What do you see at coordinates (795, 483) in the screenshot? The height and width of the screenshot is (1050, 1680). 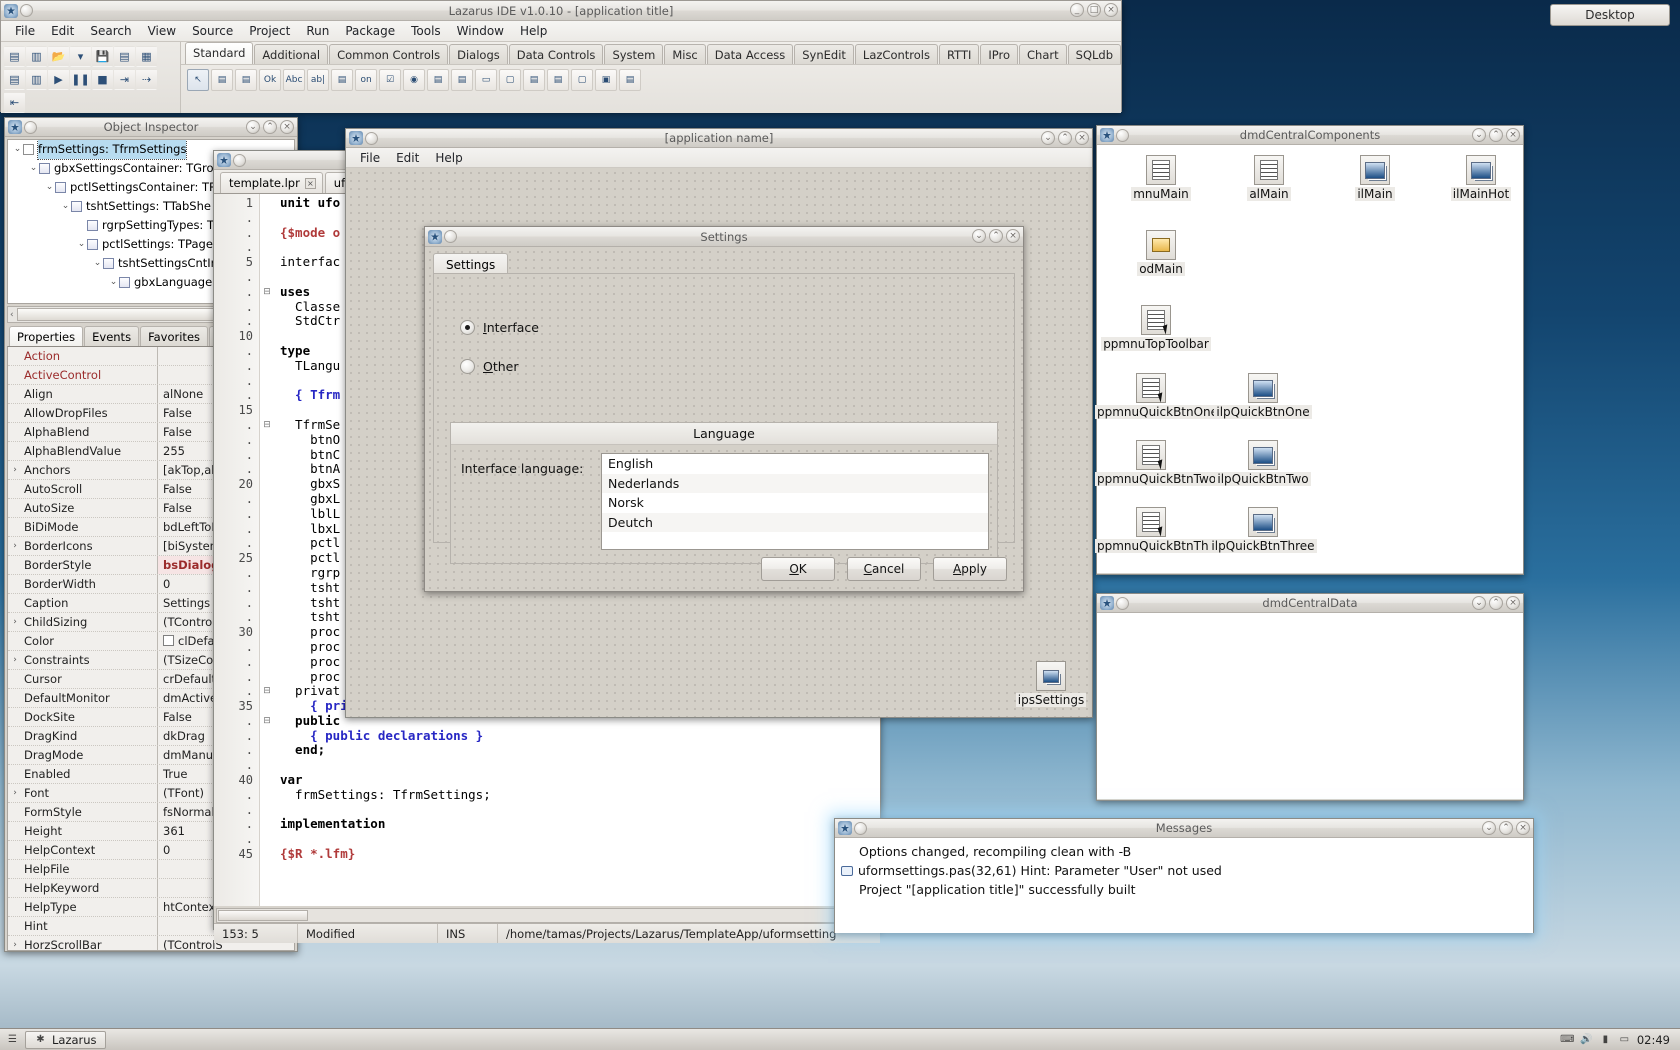 I see `list-item: Nederlands` at bounding box center [795, 483].